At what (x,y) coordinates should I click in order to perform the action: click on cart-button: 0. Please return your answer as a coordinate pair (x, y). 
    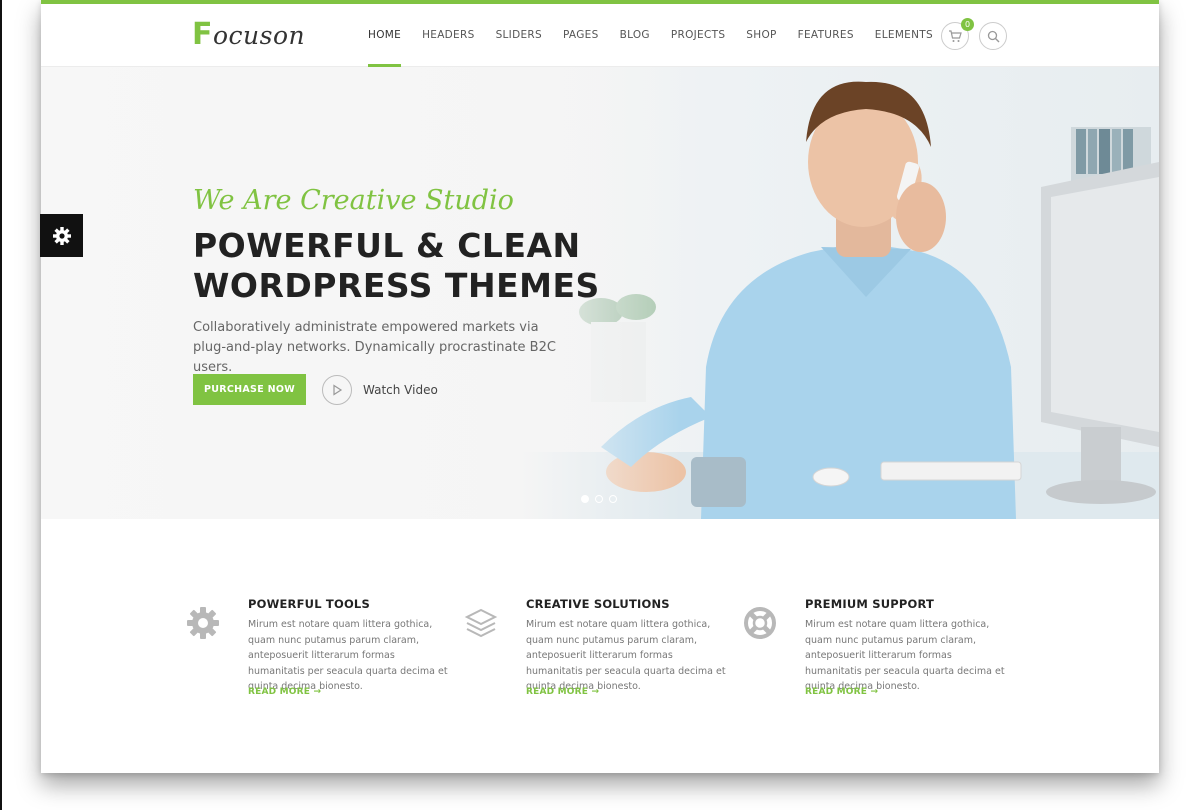
    Looking at the image, I should click on (957, 34).